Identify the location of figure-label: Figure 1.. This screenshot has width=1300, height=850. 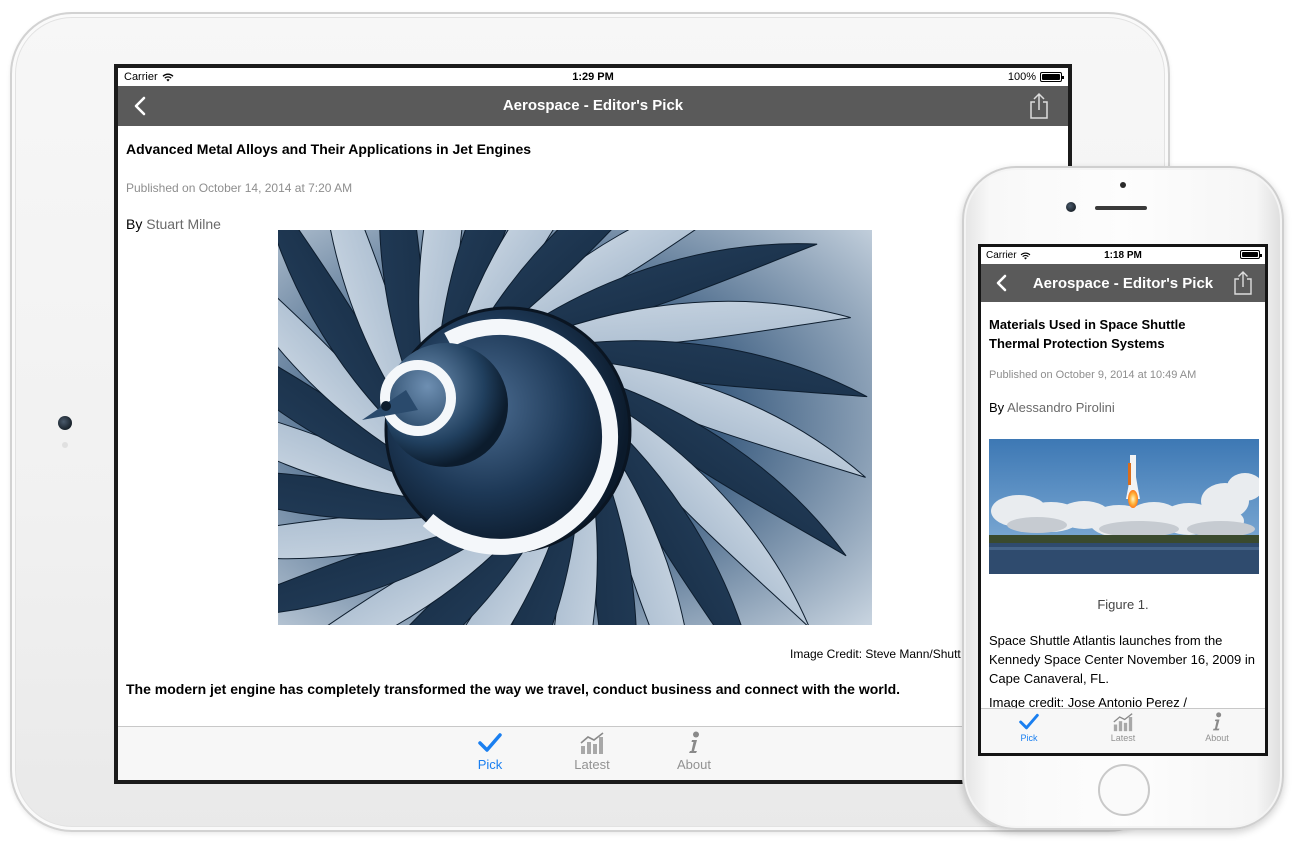
(1123, 604).